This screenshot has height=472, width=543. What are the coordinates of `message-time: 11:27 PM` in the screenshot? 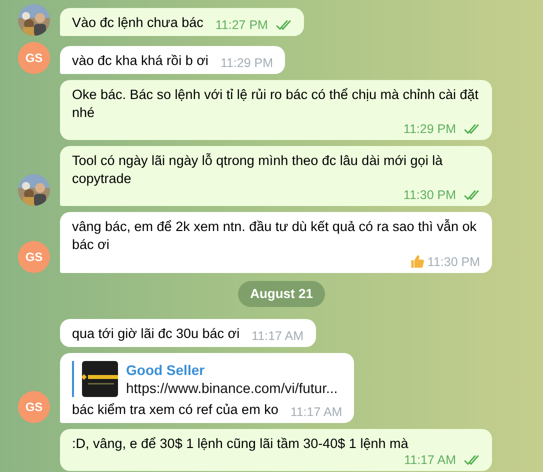 It's located at (241, 25).